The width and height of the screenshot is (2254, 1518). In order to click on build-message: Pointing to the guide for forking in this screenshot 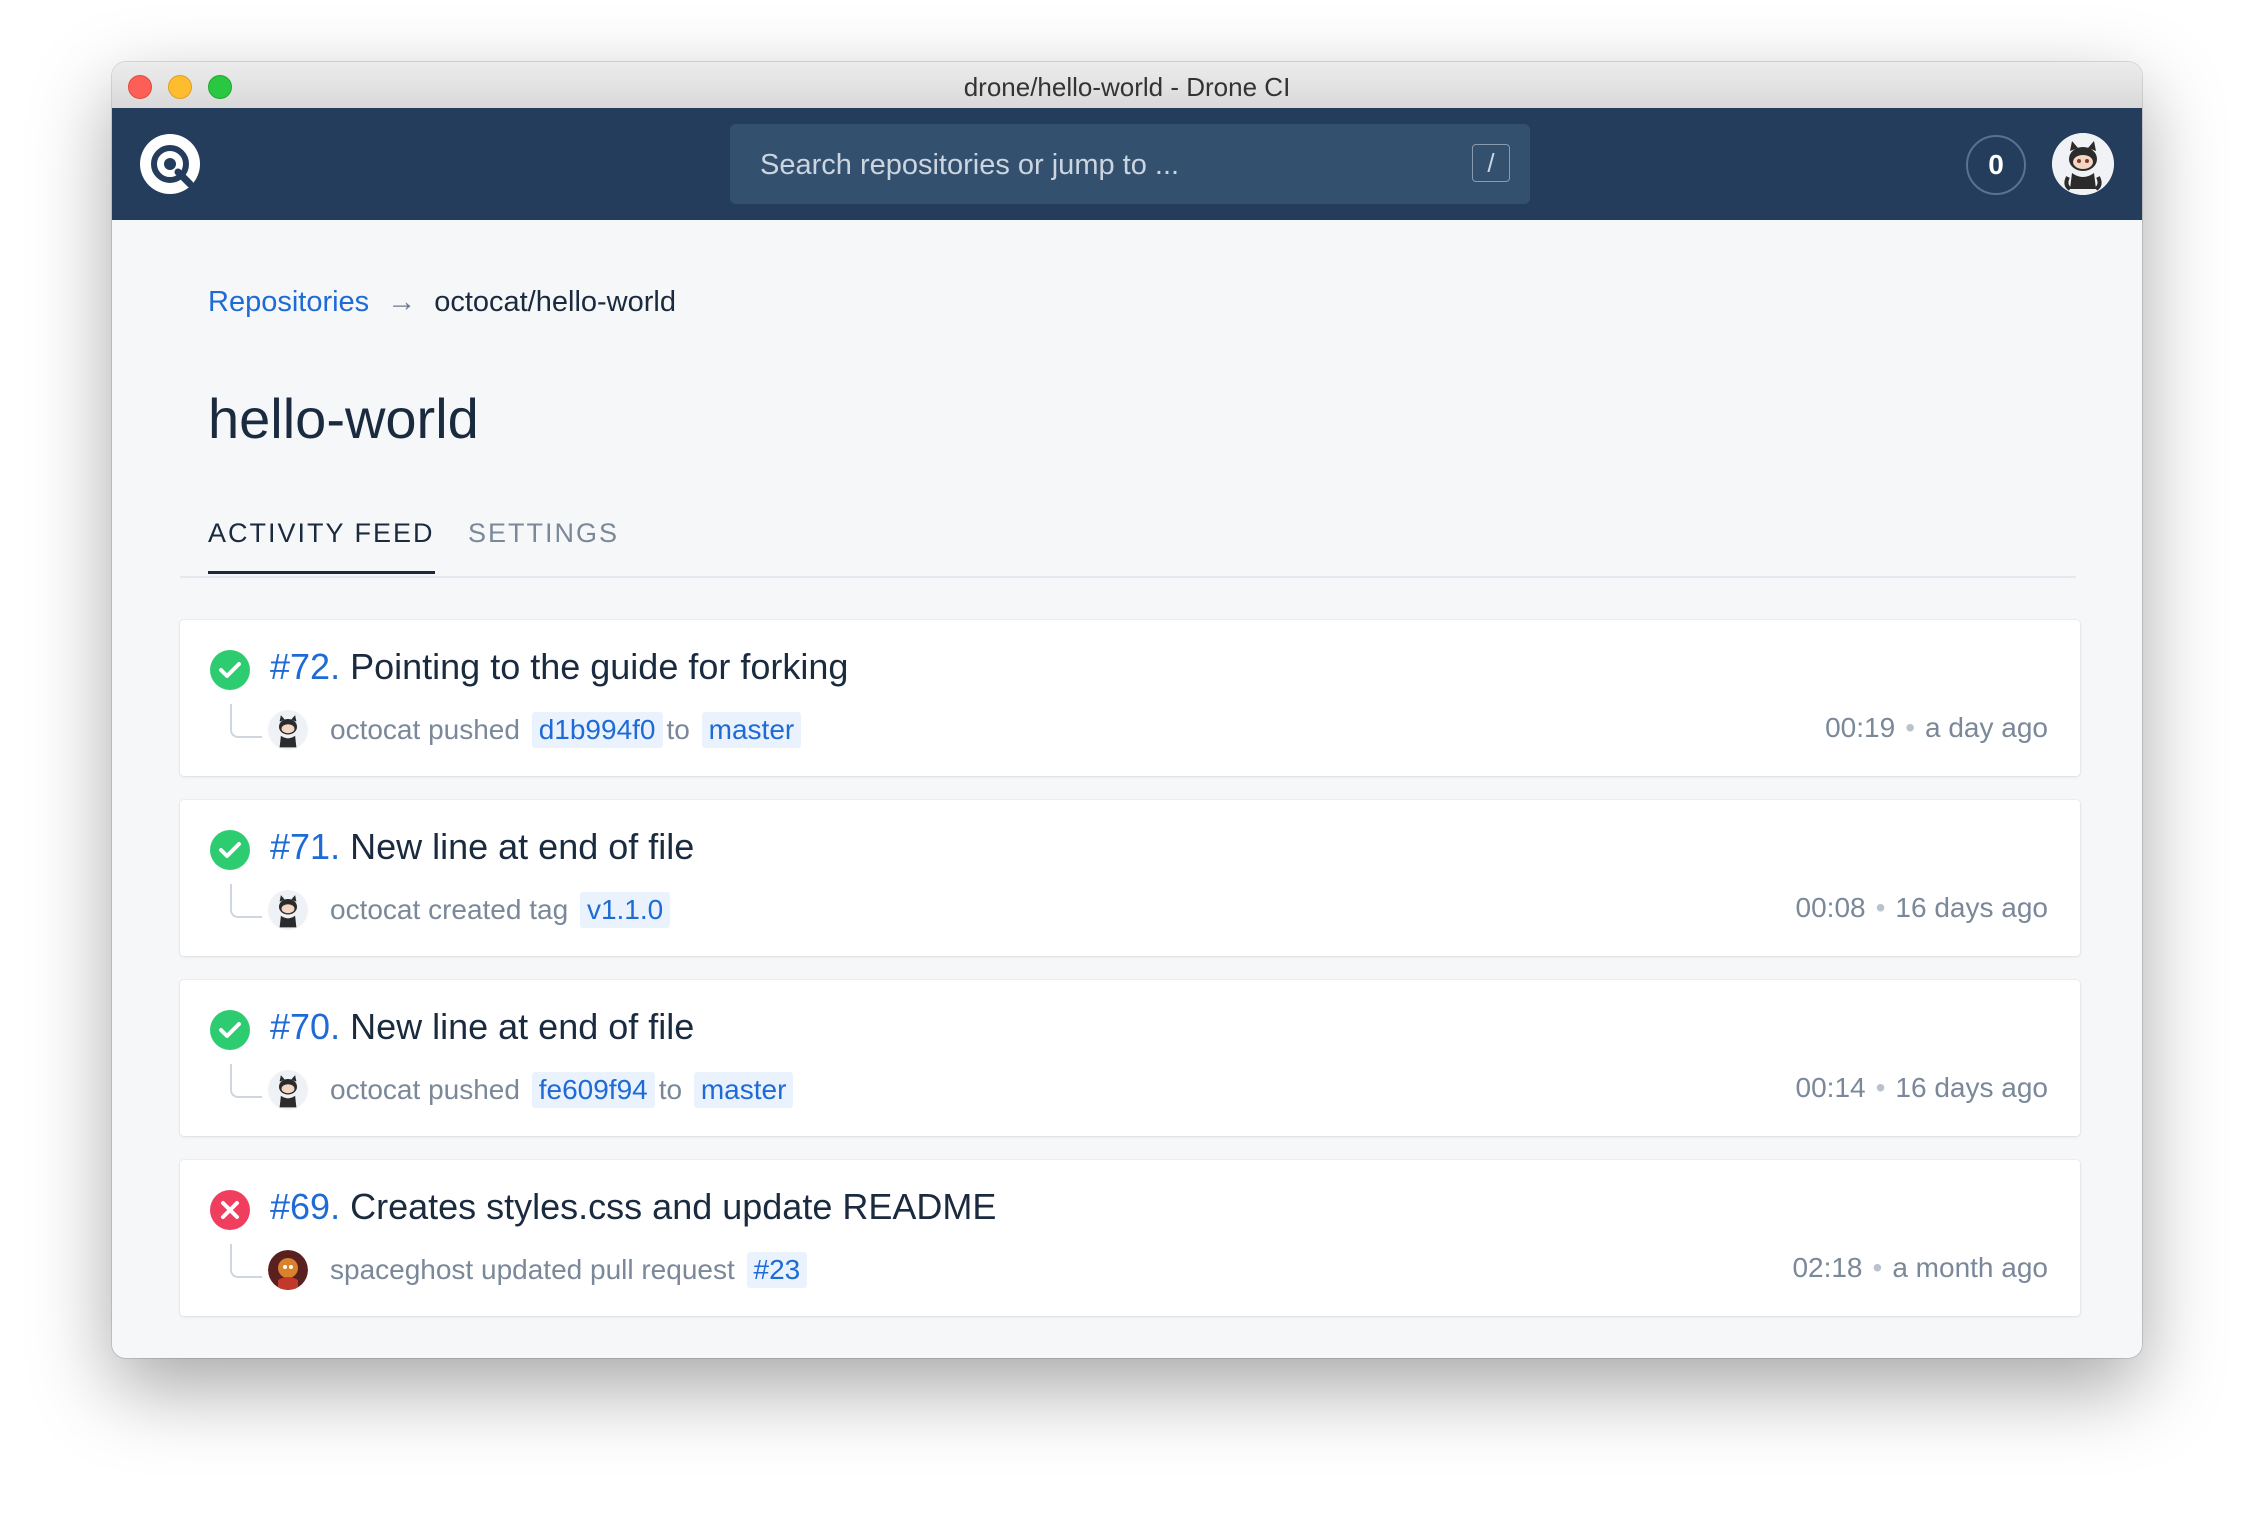, I will do `click(599, 666)`.